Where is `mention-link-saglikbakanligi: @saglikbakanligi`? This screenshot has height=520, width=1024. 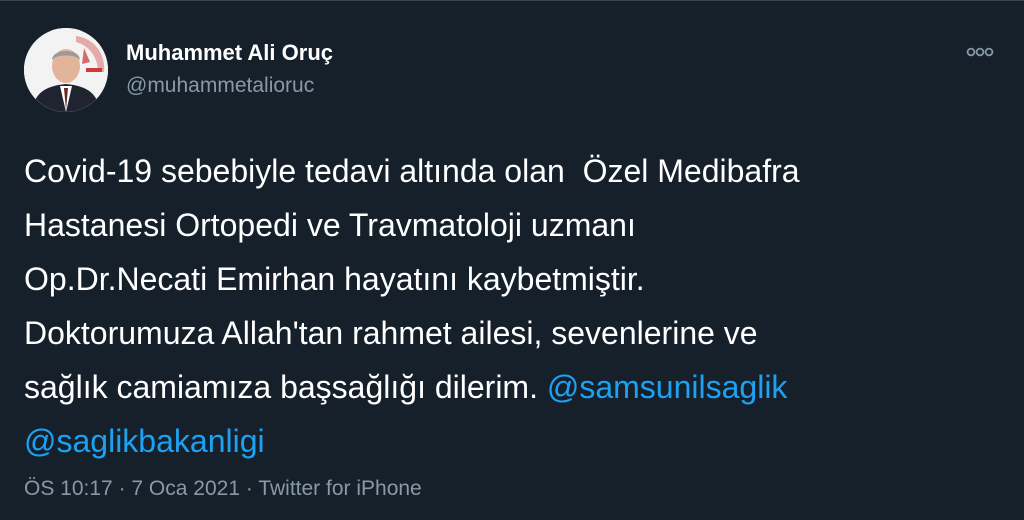 mention-link-saglikbakanligi: @saglikbakanligi is located at coordinates (144, 441).